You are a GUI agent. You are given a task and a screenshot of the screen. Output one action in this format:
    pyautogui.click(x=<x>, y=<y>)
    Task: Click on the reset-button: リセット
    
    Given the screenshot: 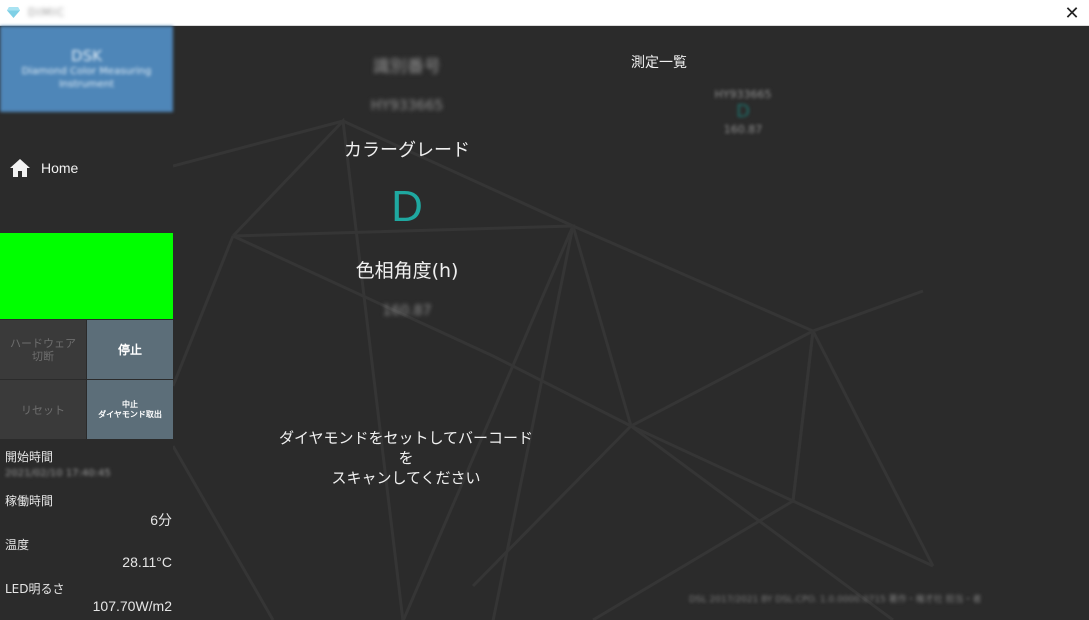 What is the action you would take?
    pyautogui.click(x=43, y=409)
    